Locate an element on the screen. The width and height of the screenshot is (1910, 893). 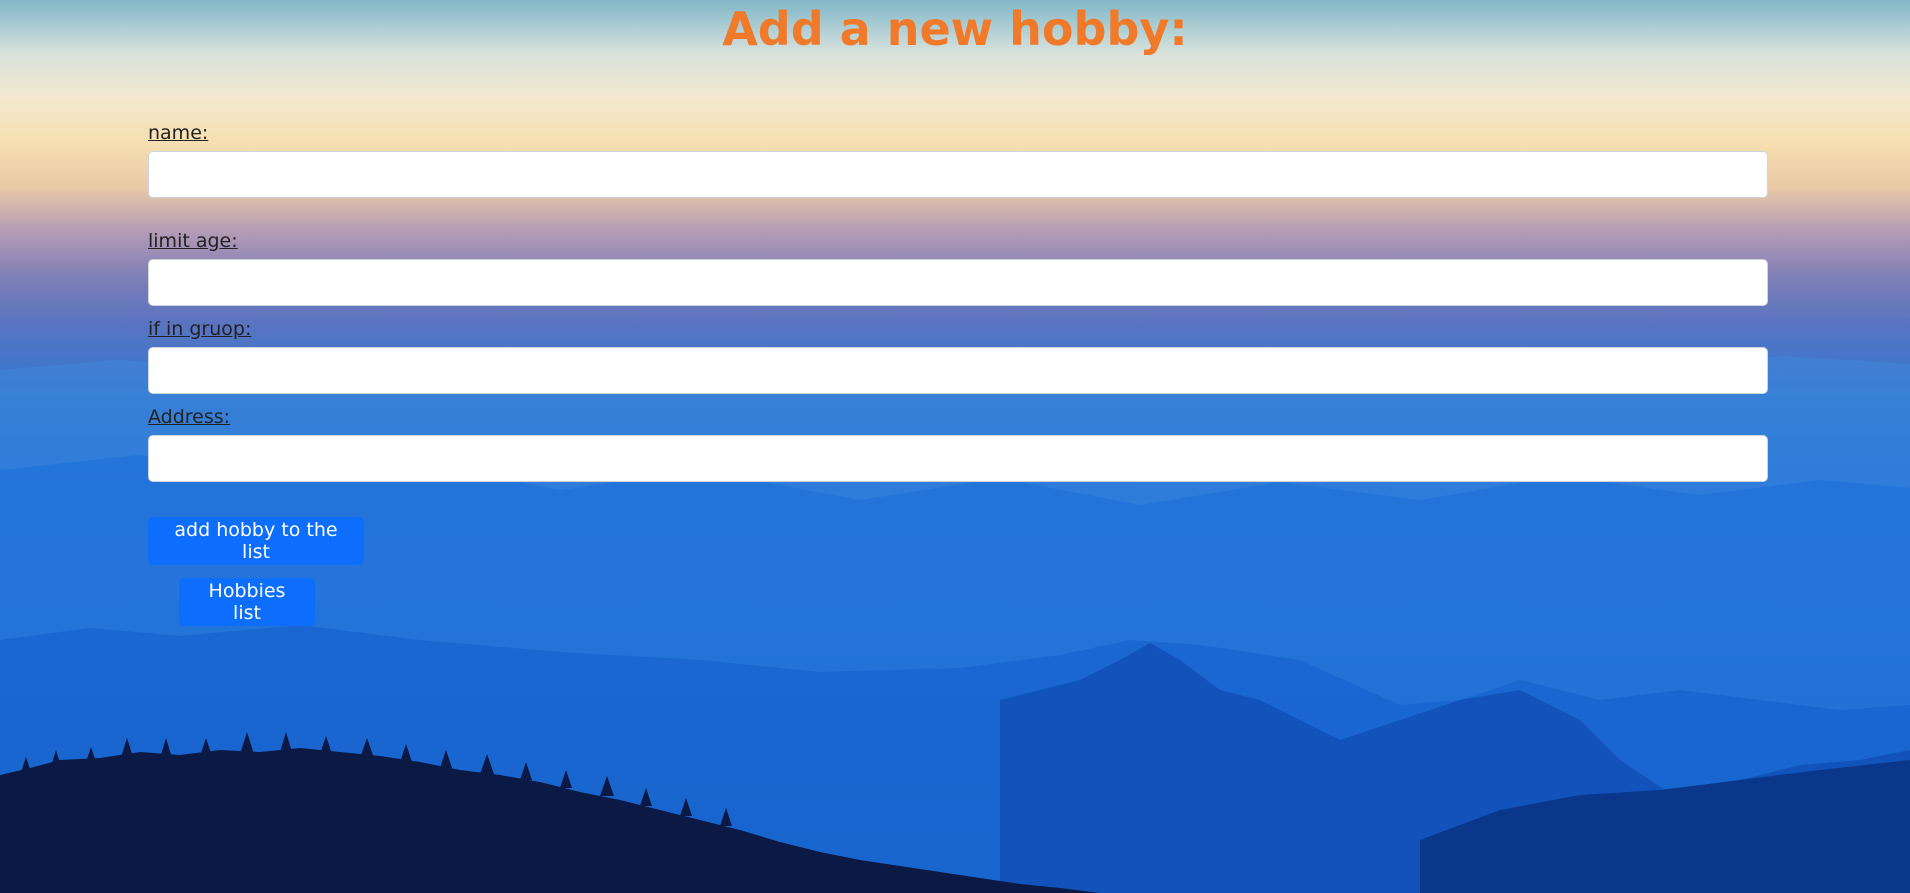
limit-age-input is located at coordinates (958, 282).